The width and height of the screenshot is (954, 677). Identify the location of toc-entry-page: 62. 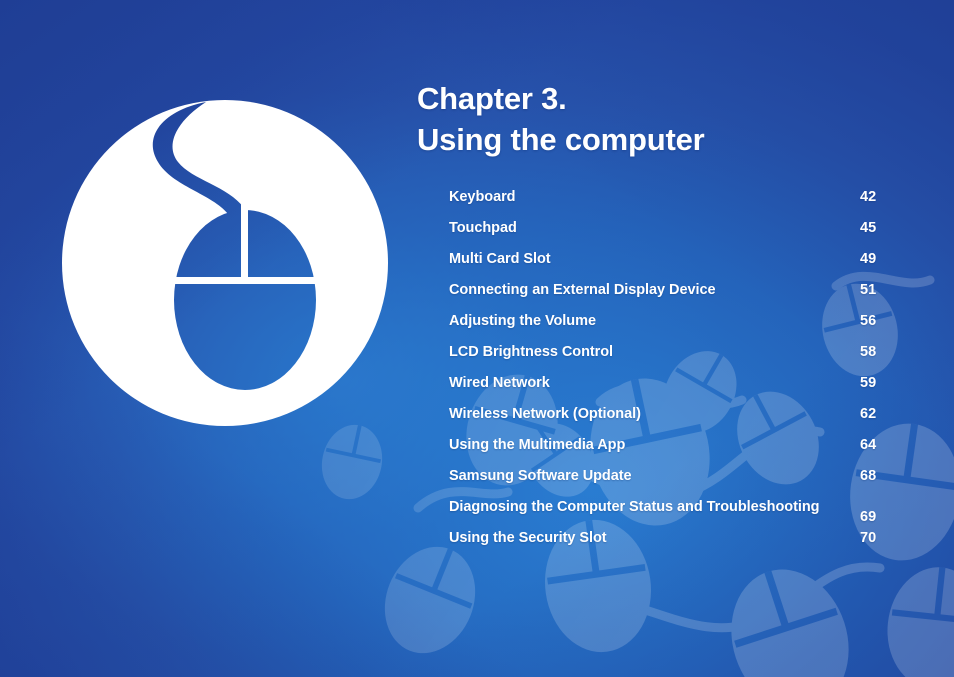
(868, 414).